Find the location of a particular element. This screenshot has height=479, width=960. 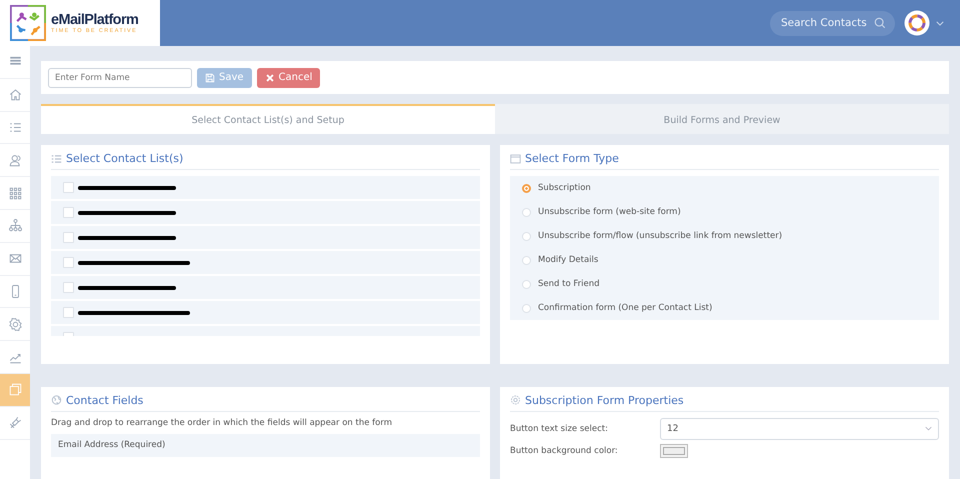

search-icon is located at coordinates (880, 23).